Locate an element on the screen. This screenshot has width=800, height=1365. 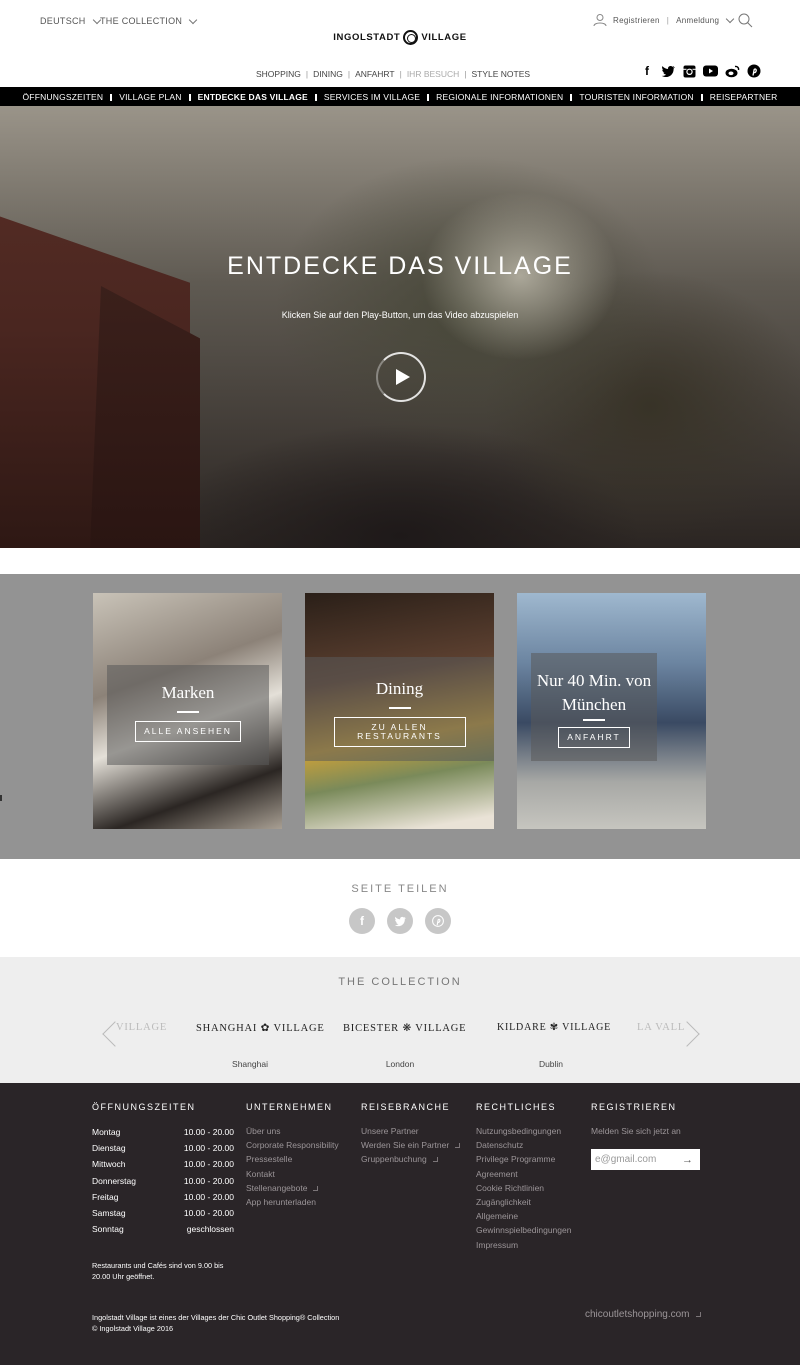
footer-link-zugaenglichkeit: Zugänglichkeit is located at coordinates (523, 1202).